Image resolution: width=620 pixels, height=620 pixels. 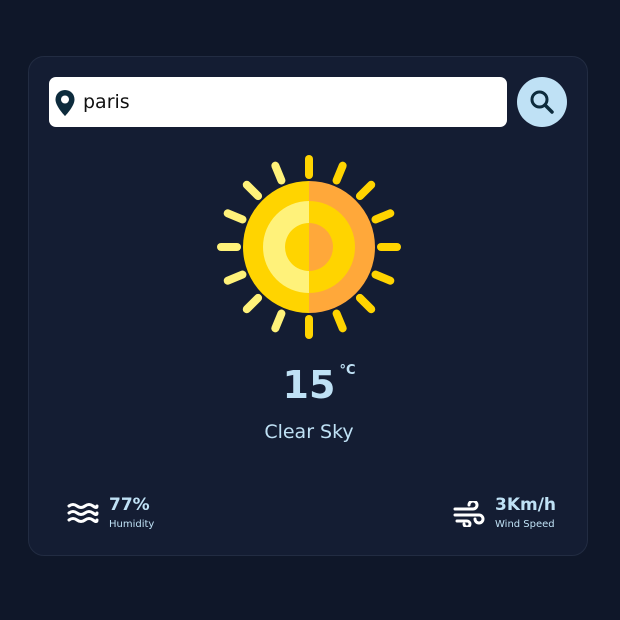 I want to click on temperature-container: 15 °C, so click(x=319, y=385).